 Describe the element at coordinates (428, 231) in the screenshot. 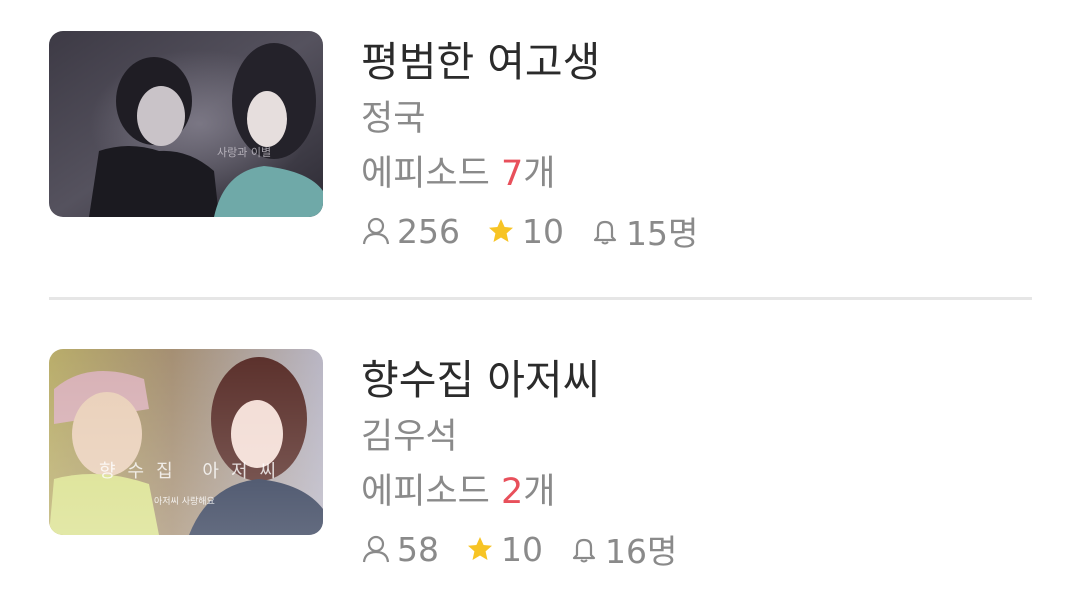

I see `readers-count: 256` at that location.